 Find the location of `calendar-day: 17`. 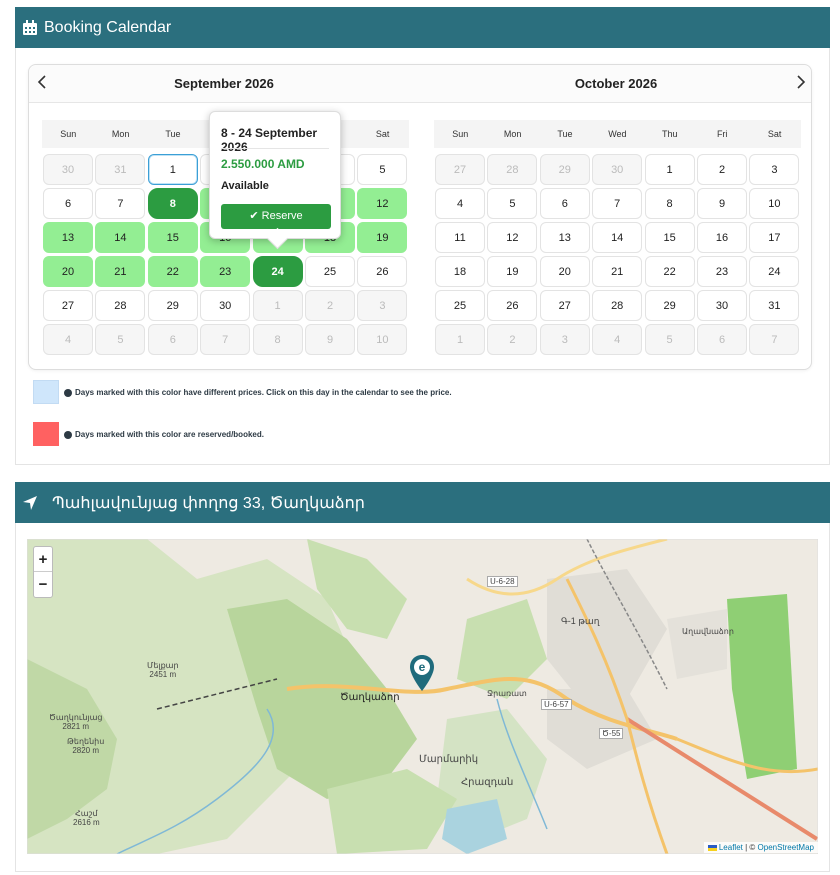

calendar-day: 17 is located at coordinates (774, 237).